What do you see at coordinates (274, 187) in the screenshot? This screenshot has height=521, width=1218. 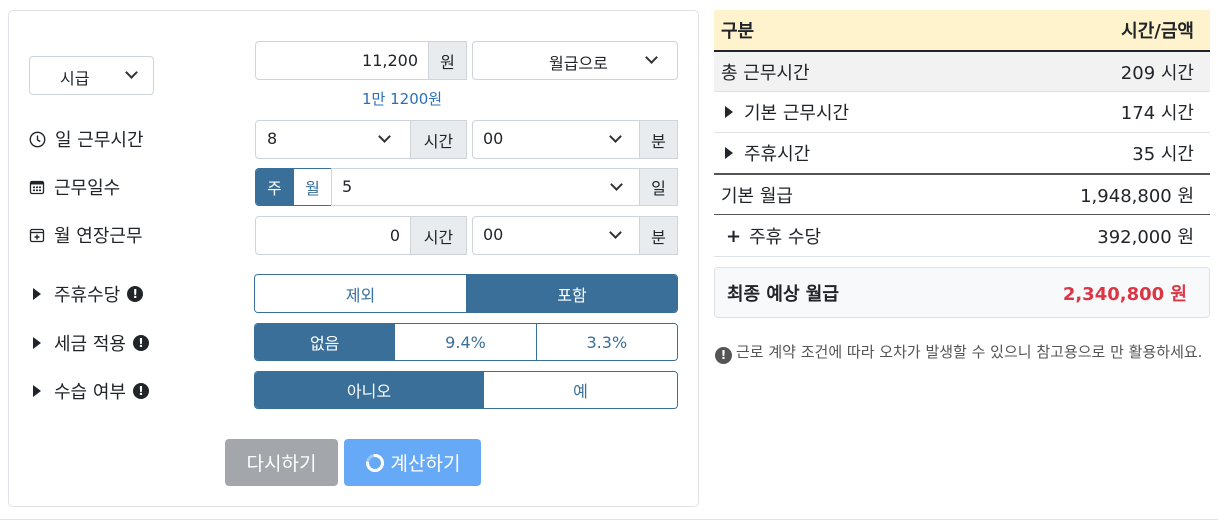 I see `toggle-week: 주` at bounding box center [274, 187].